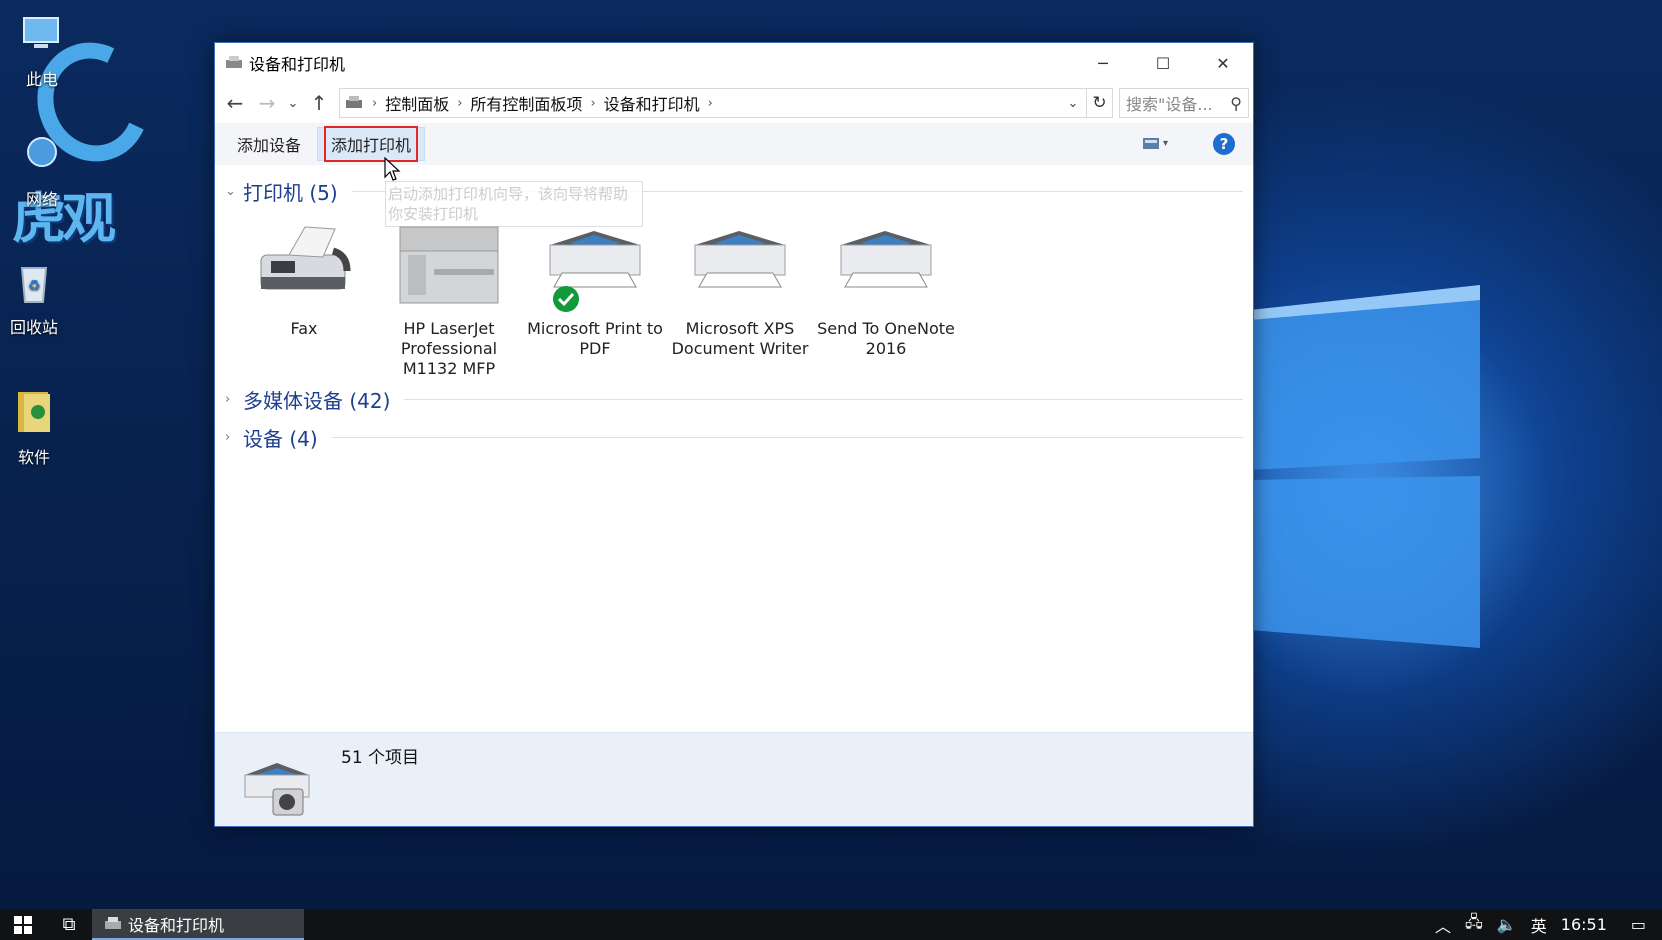 The height and width of the screenshot is (940, 1662). What do you see at coordinates (1103, 63) in the screenshot?
I see `minimize-button: ─` at bounding box center [1103, 63].